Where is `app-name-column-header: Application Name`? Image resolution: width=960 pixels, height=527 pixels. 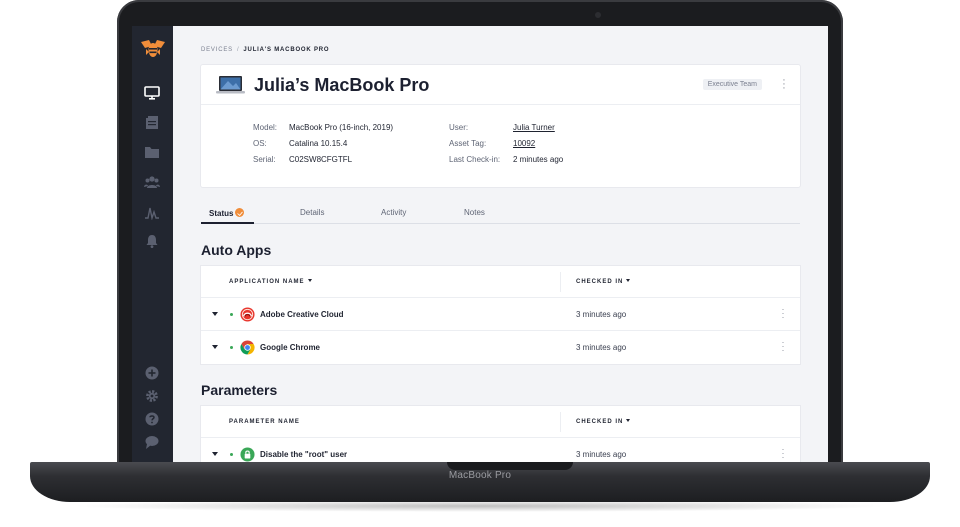 app-name-column-header: Application Name is located at coordinates (270, 282).